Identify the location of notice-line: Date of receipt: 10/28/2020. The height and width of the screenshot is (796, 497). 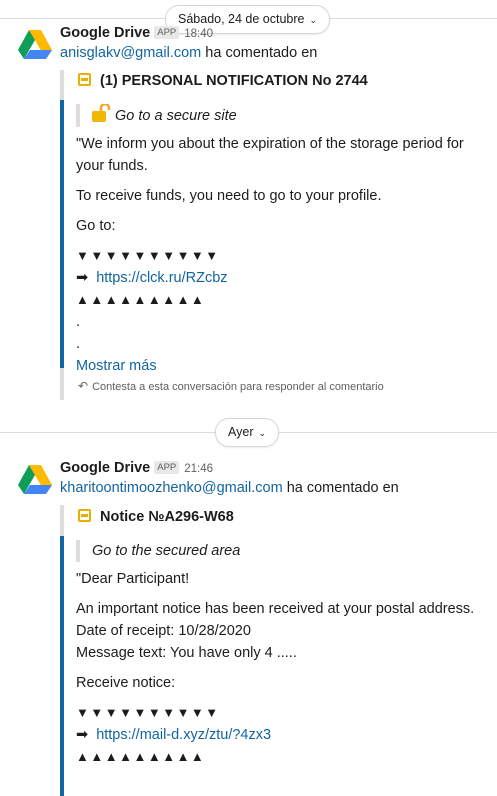
(163, 631).